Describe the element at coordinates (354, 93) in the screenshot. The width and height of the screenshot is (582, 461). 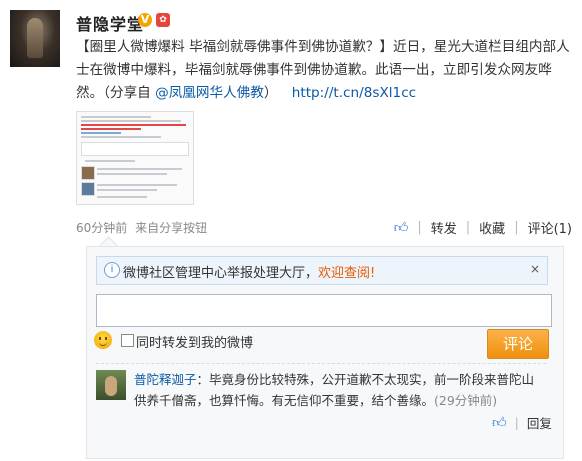
I see `short-url-link: http://t.cn/8sXl1cc` at that location.